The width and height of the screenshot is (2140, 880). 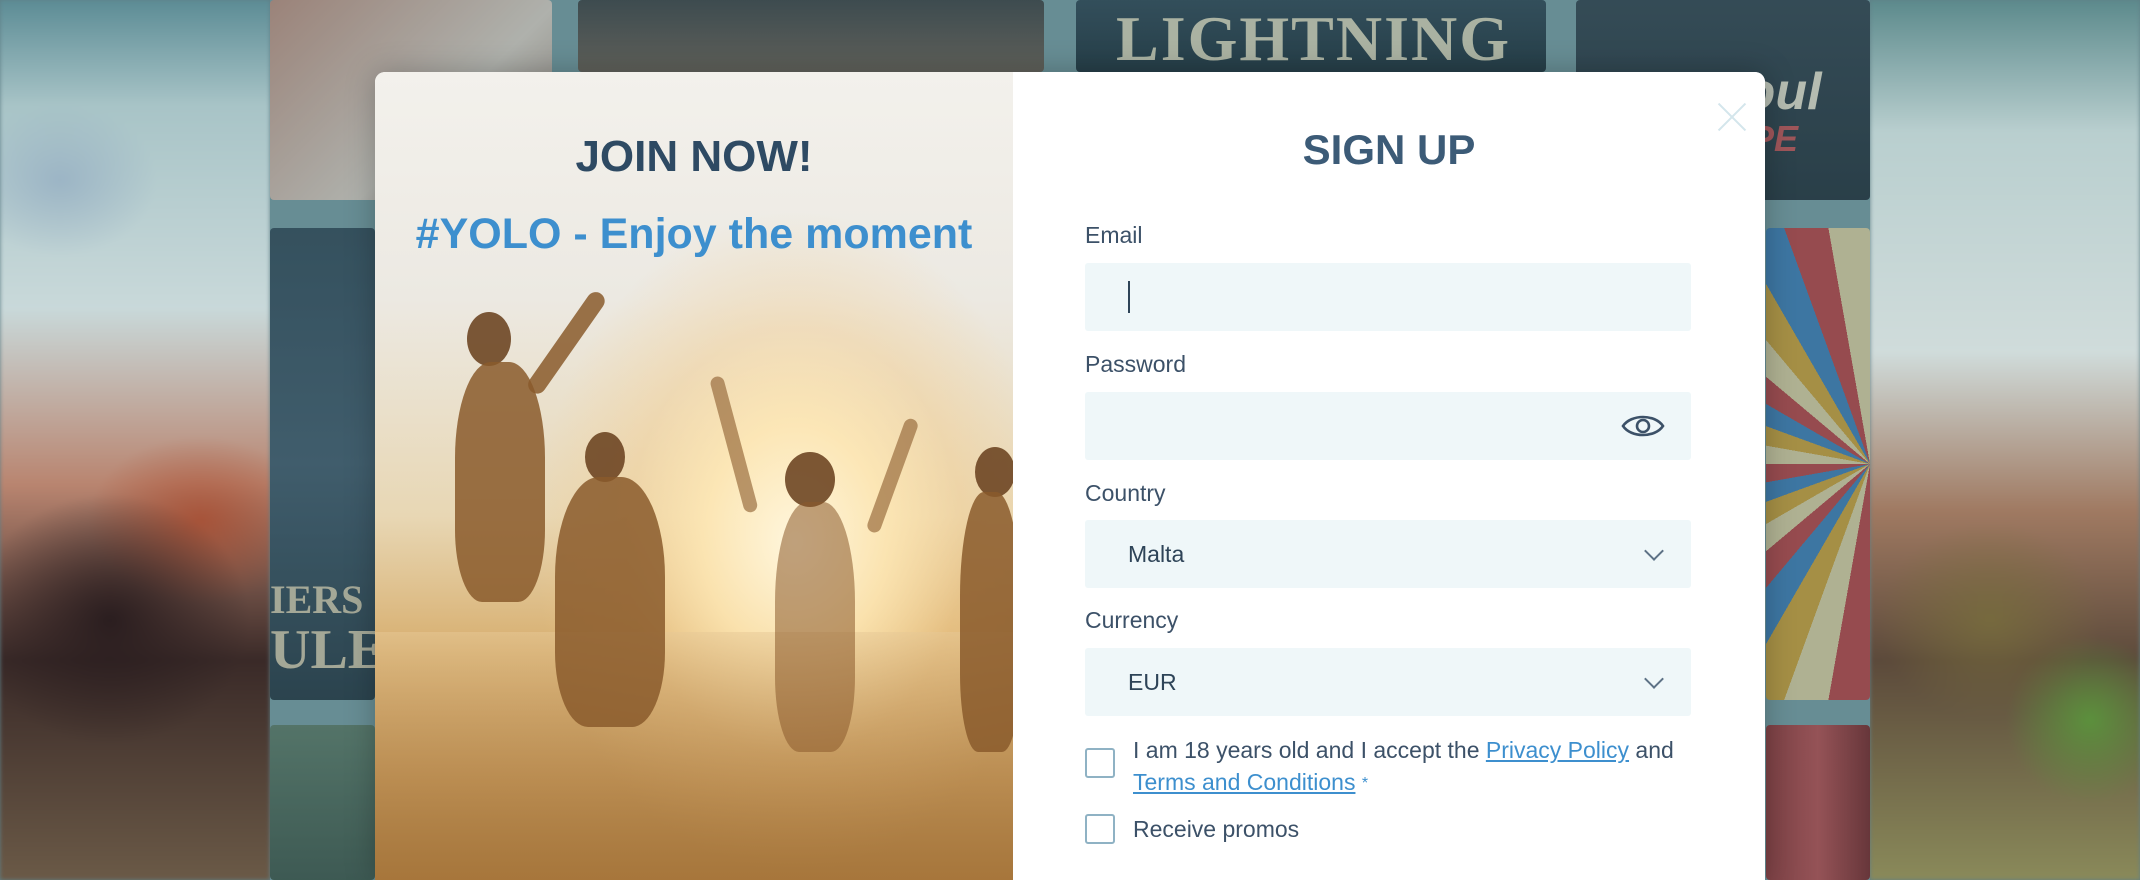 What do you see at coordinates (2005, 440) in the screenshot?
I see `background-right-blur` at bounding box center [2005, 440].